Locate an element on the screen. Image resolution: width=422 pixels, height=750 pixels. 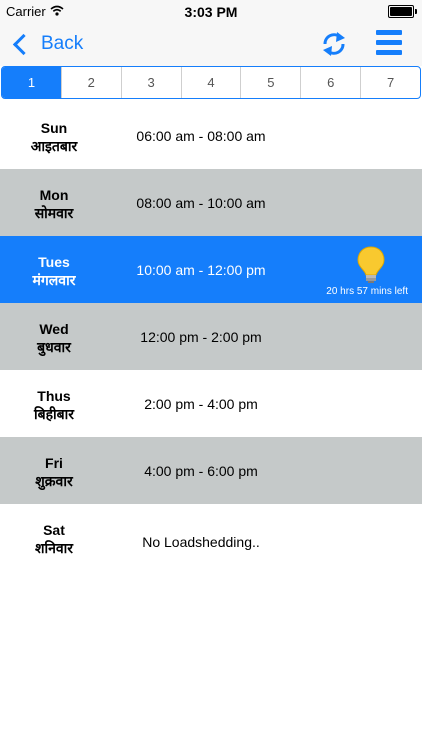
navigation-bar: Back is located at coordinates (211, 44).